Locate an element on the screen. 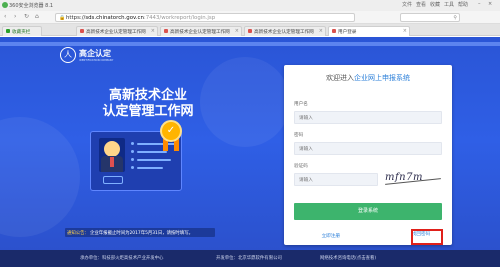 Image resolution: width=500 pixels, height=267 pixels. menu-tools: 工具 is located at coordinates (449, 4).